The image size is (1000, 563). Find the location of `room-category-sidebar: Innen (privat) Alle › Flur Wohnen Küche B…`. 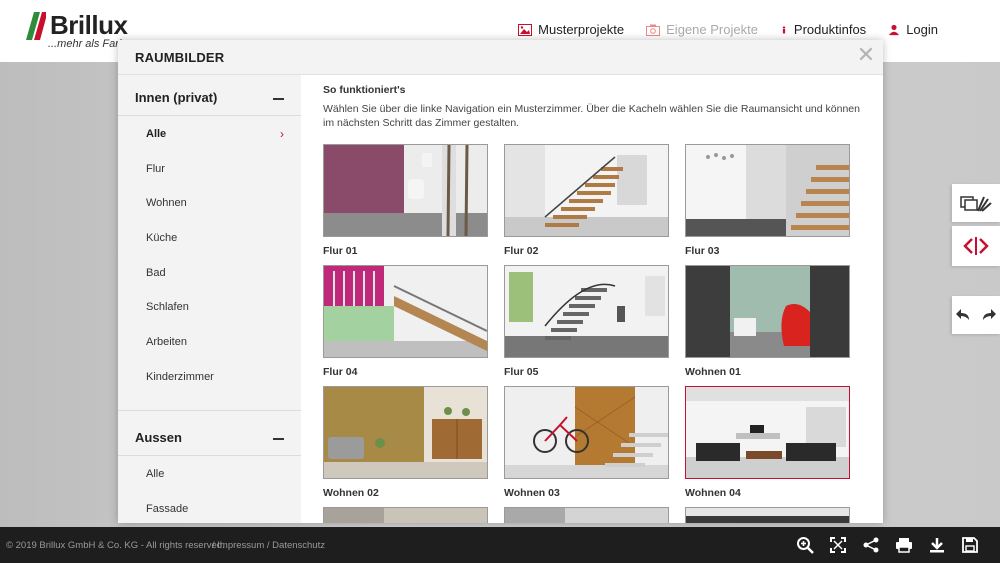

room-category-sidebar: Innen (privat) Alle › Flur Wohnen Küche B… is located at coordinates (209, 299).